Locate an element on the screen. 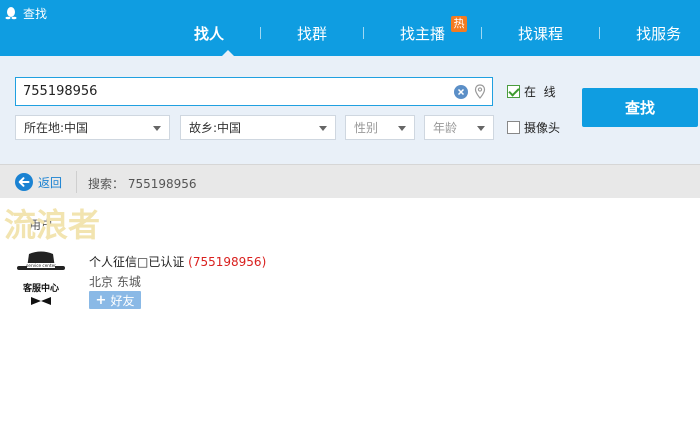 The image size is (700, 448). clear-icon is located at coordinates (461, 92).